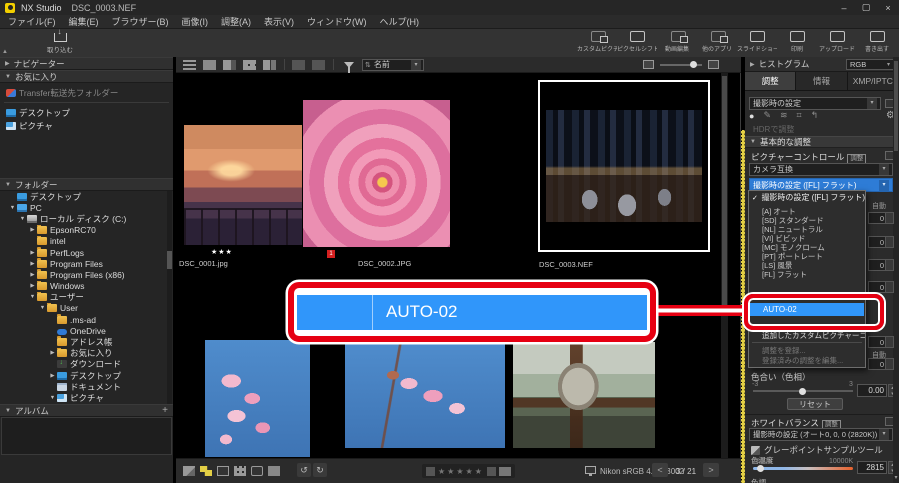  I want to click on tree-item-folder: ▶ PerfLogs, so click(86, 252).